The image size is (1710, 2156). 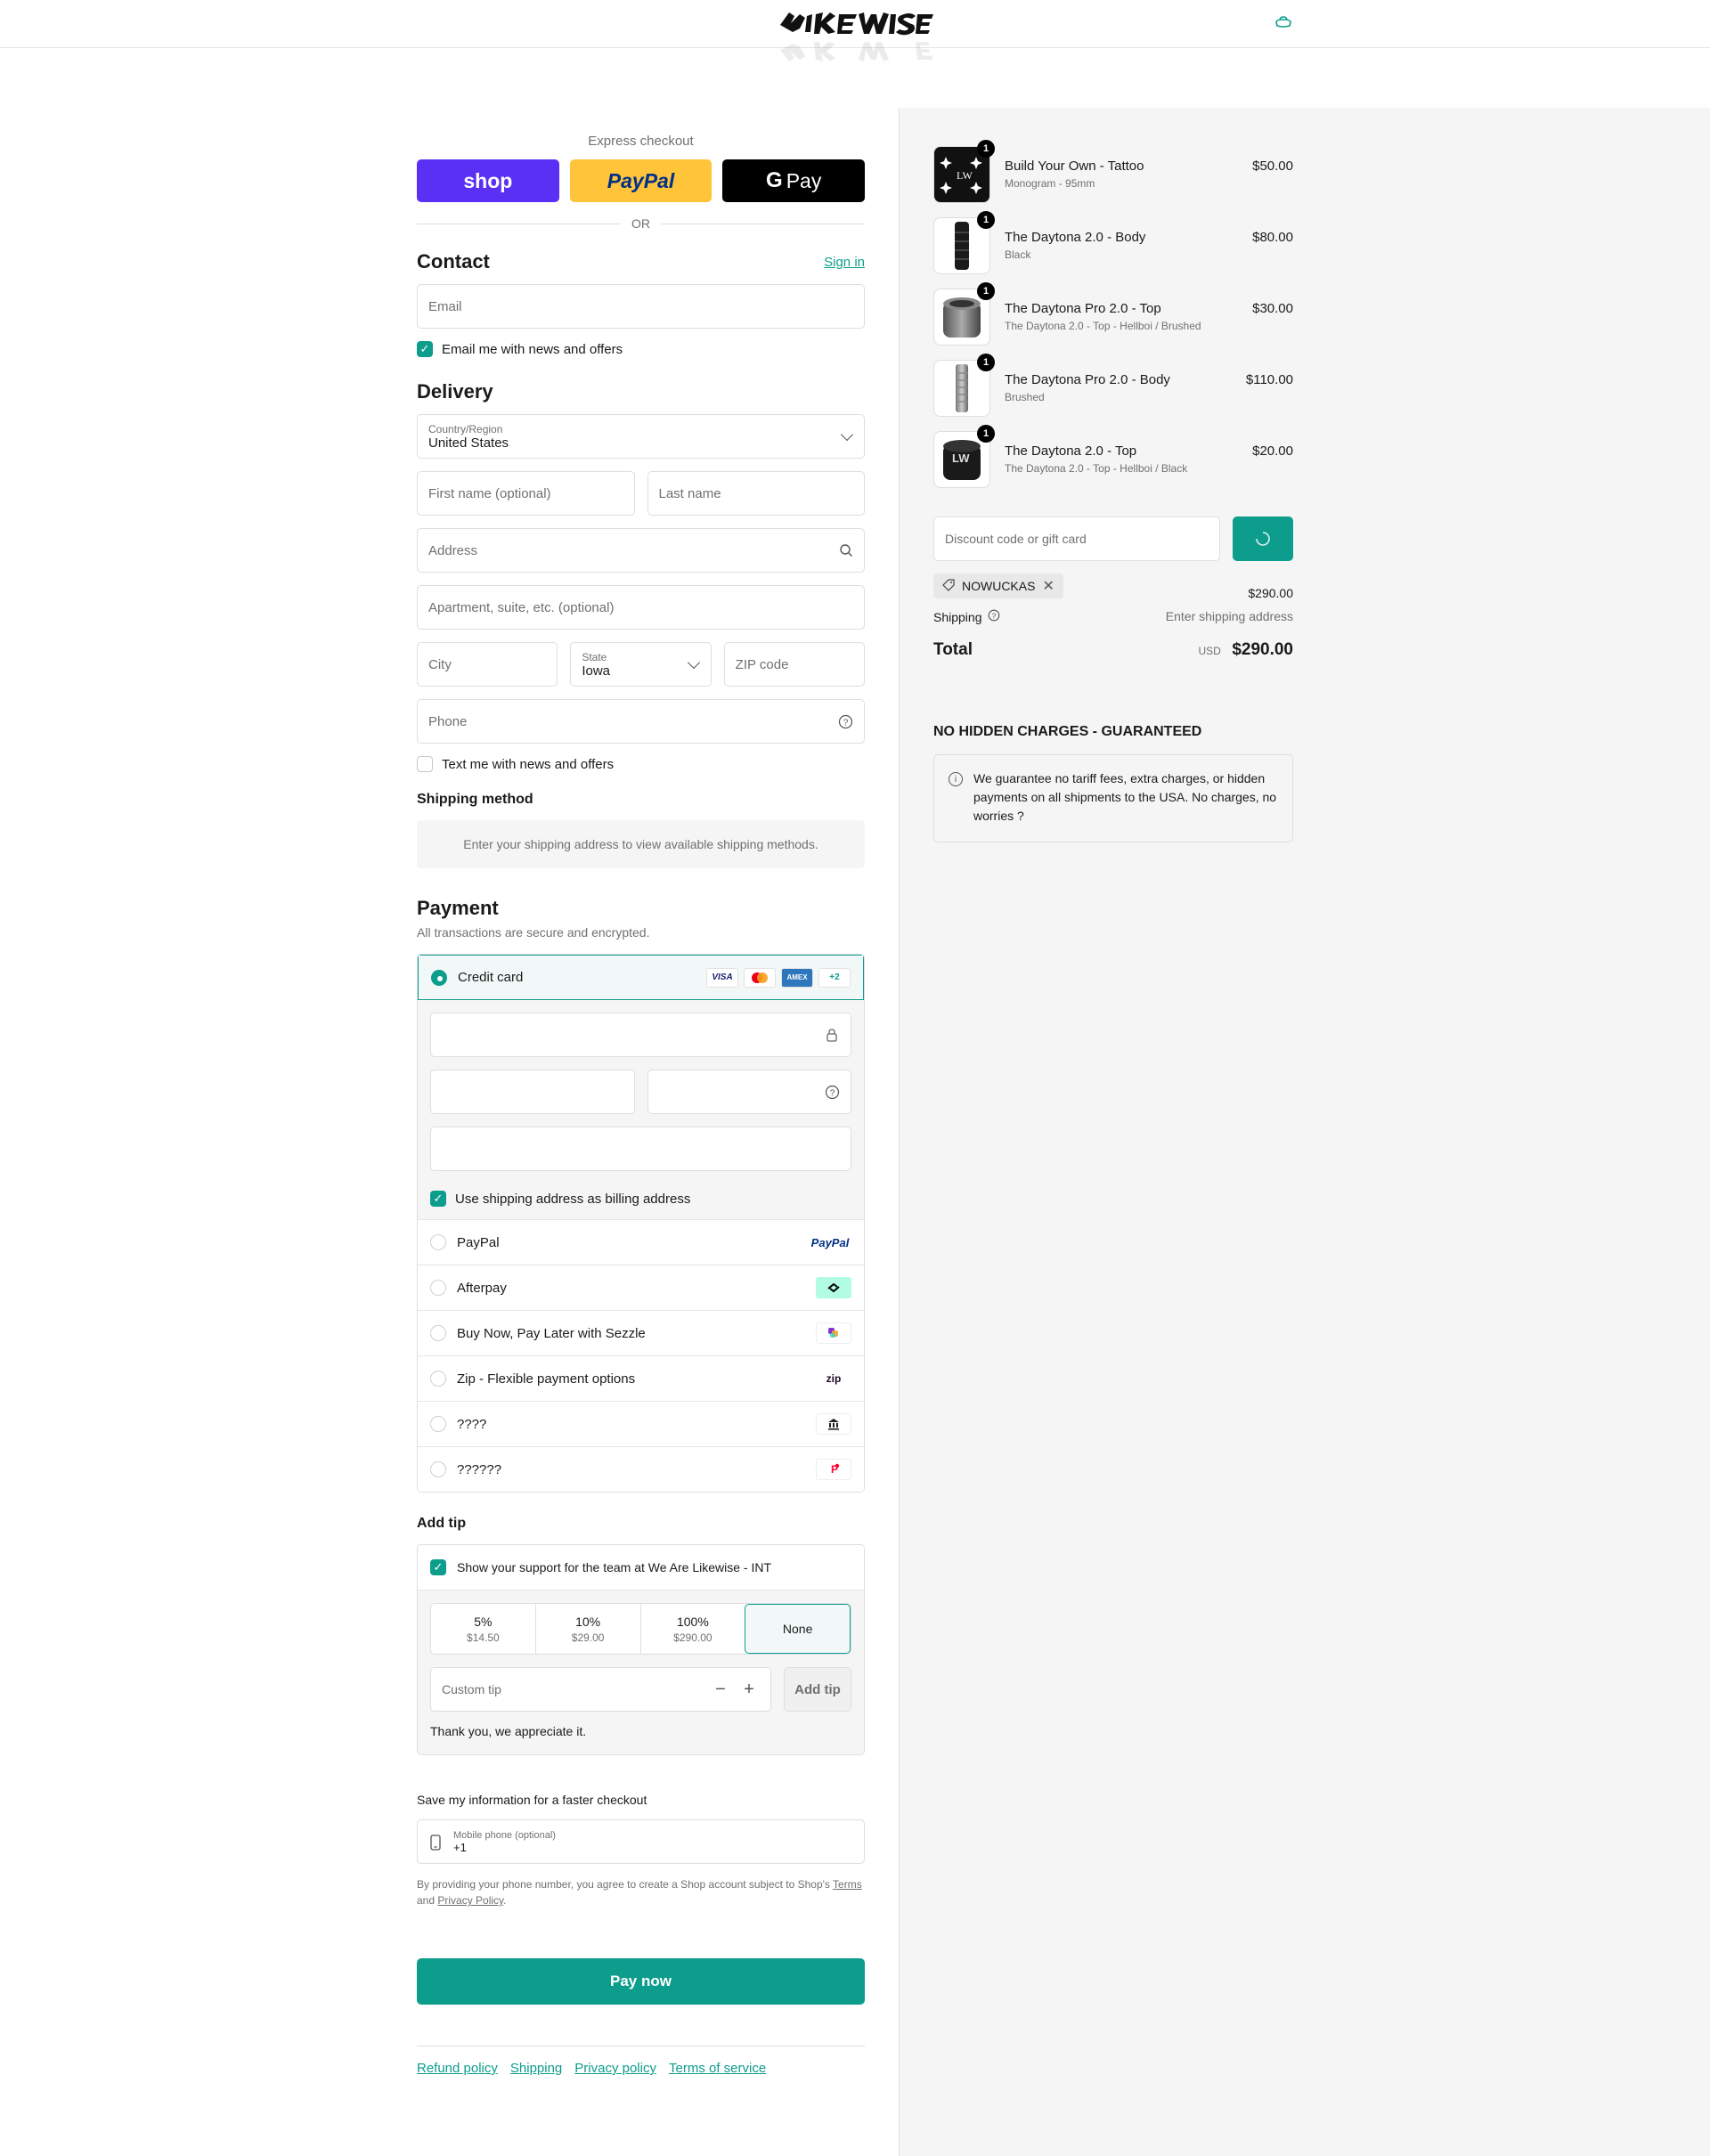 I want to click on last-name-field: Last name, so click(x=756, y=493).